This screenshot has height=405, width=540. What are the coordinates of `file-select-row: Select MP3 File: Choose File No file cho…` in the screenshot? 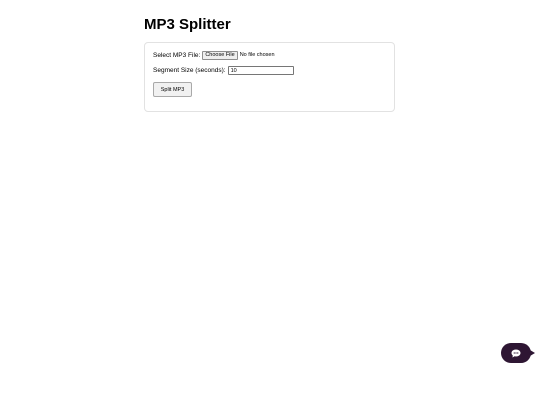 It's located at (214, 55).